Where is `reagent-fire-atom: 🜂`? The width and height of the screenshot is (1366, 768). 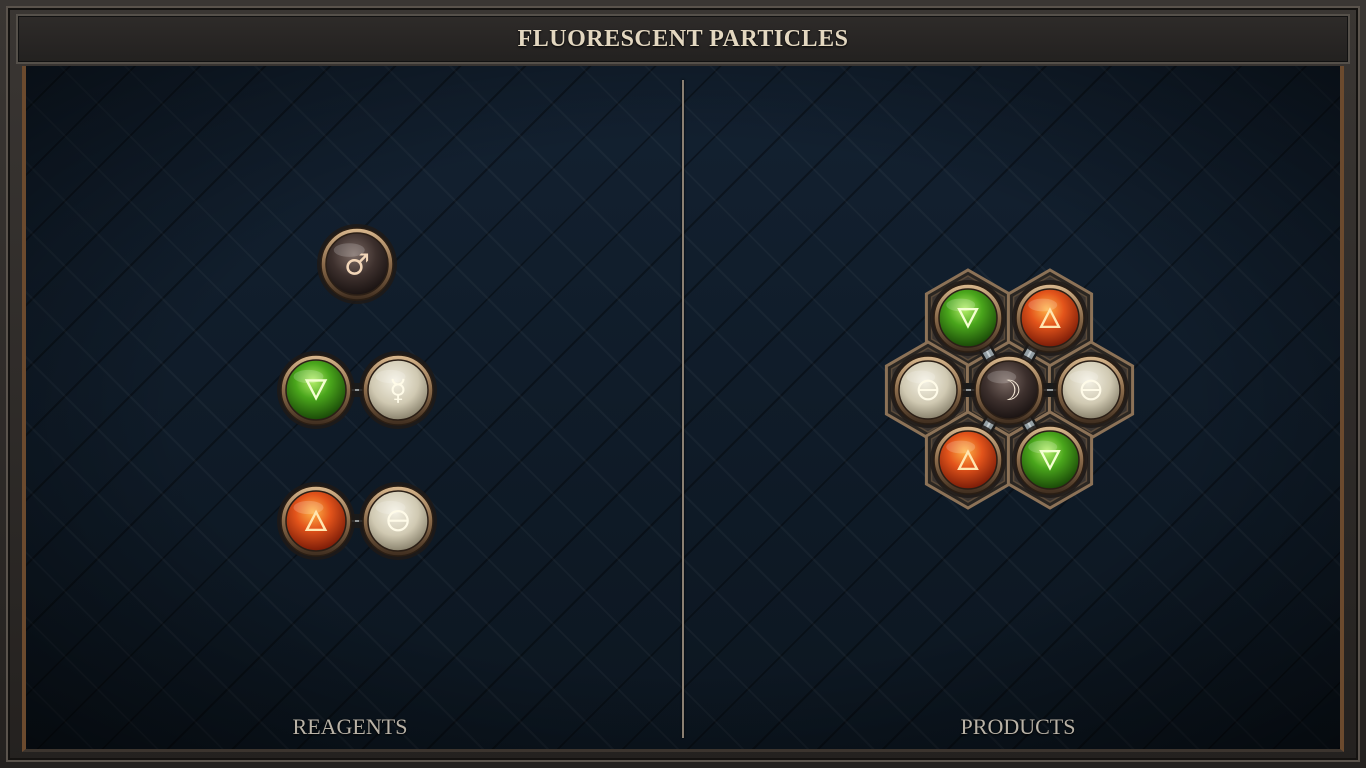
reagent-fire-atom: 🜂 is located at coordinates (316, 521).